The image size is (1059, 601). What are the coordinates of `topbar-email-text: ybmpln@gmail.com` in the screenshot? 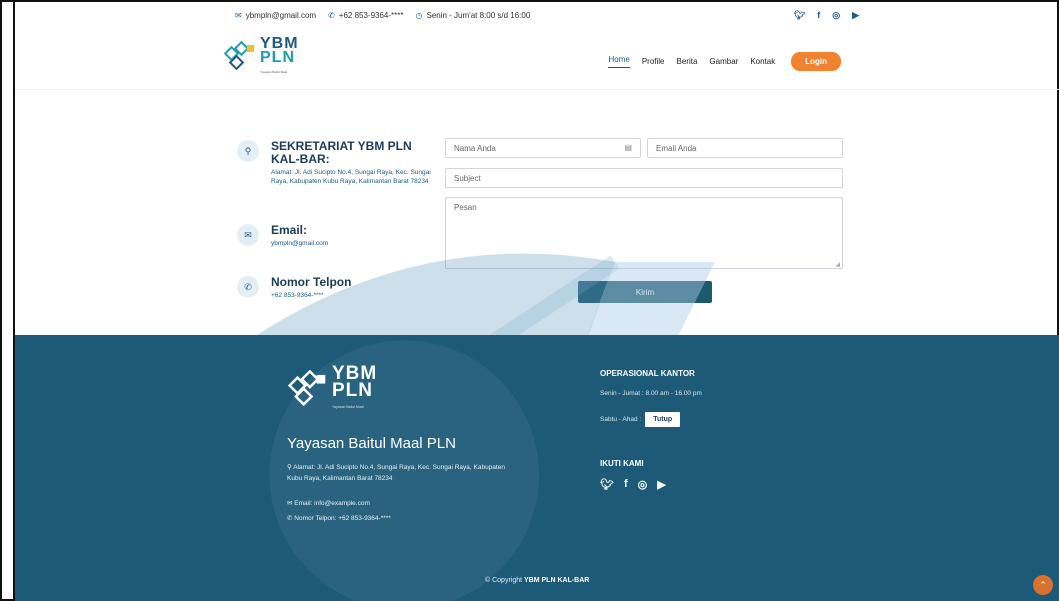 It's located at (281, 15).